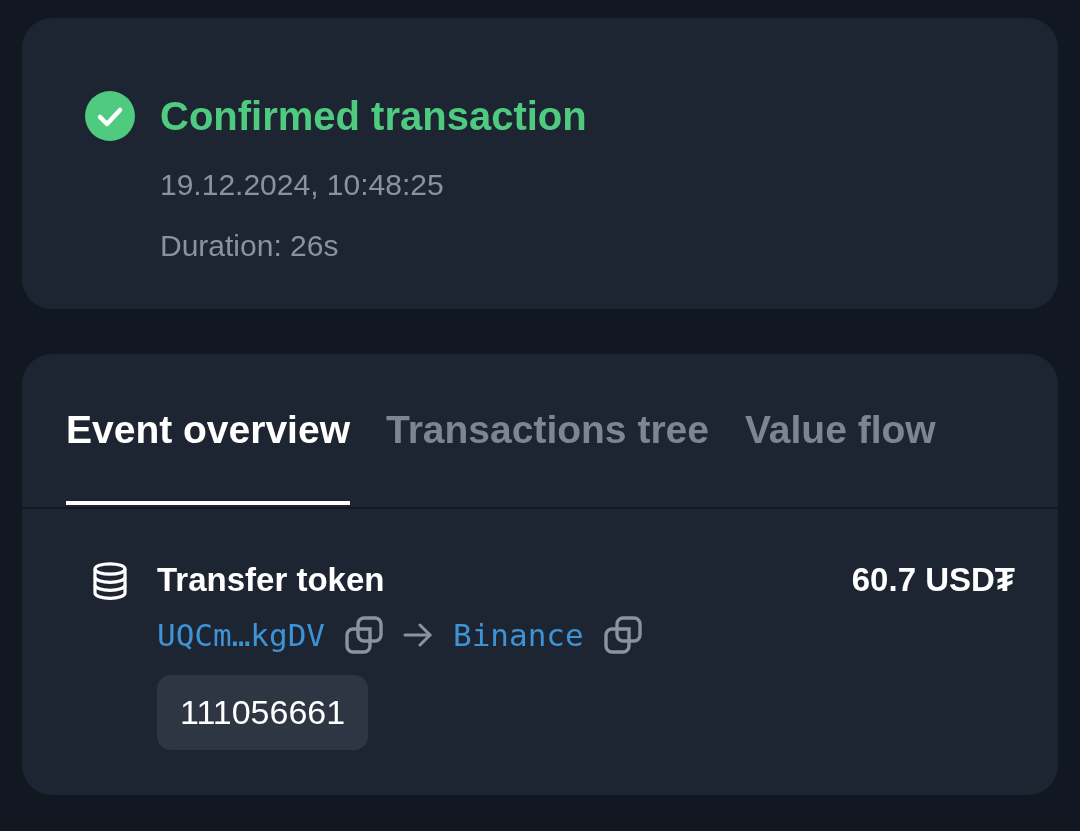 This screenshot has width=1080, height=831. What do you see at coordinates (418, 635) in the screenshot?
I see `right-arrow-icon` at bounding box center [418, 635].